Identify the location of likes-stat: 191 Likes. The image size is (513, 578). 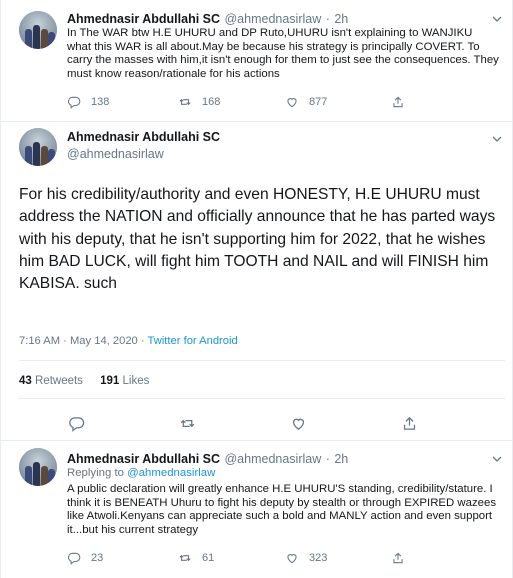
(124, 381).